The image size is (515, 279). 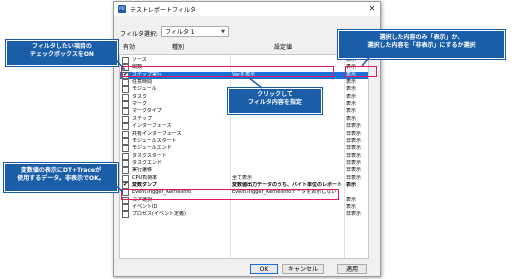 What do you see at coordinates (147, 111) in the screenshot?
I see `kind-cell: マークタイプ` at bounding box center [147, 111].